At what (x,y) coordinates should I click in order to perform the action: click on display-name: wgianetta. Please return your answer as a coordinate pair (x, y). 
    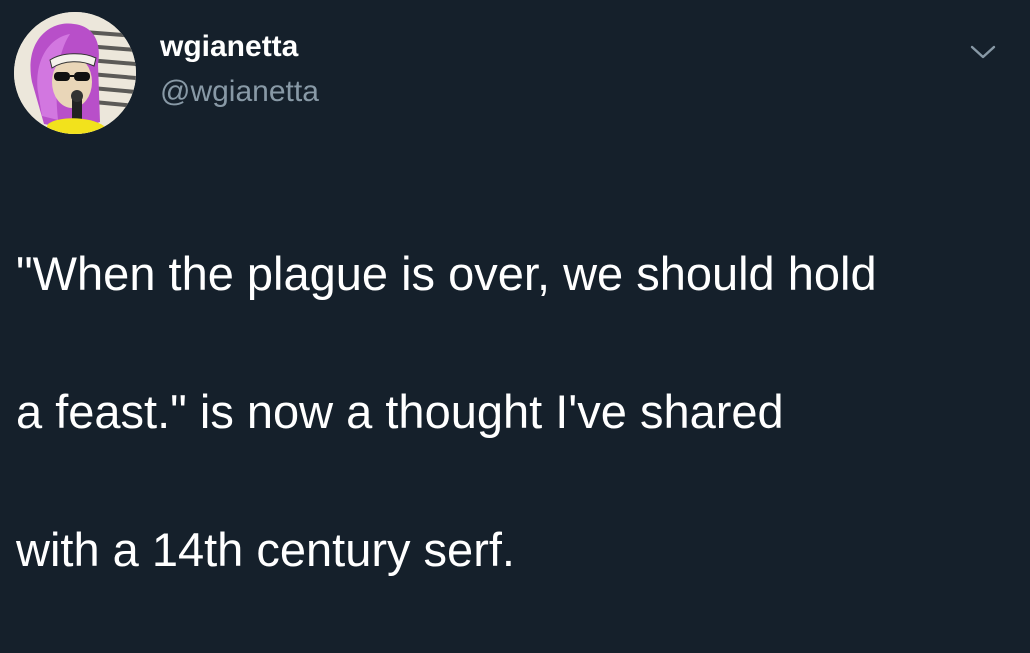
    Looking at the image, I should click on (239, 47).